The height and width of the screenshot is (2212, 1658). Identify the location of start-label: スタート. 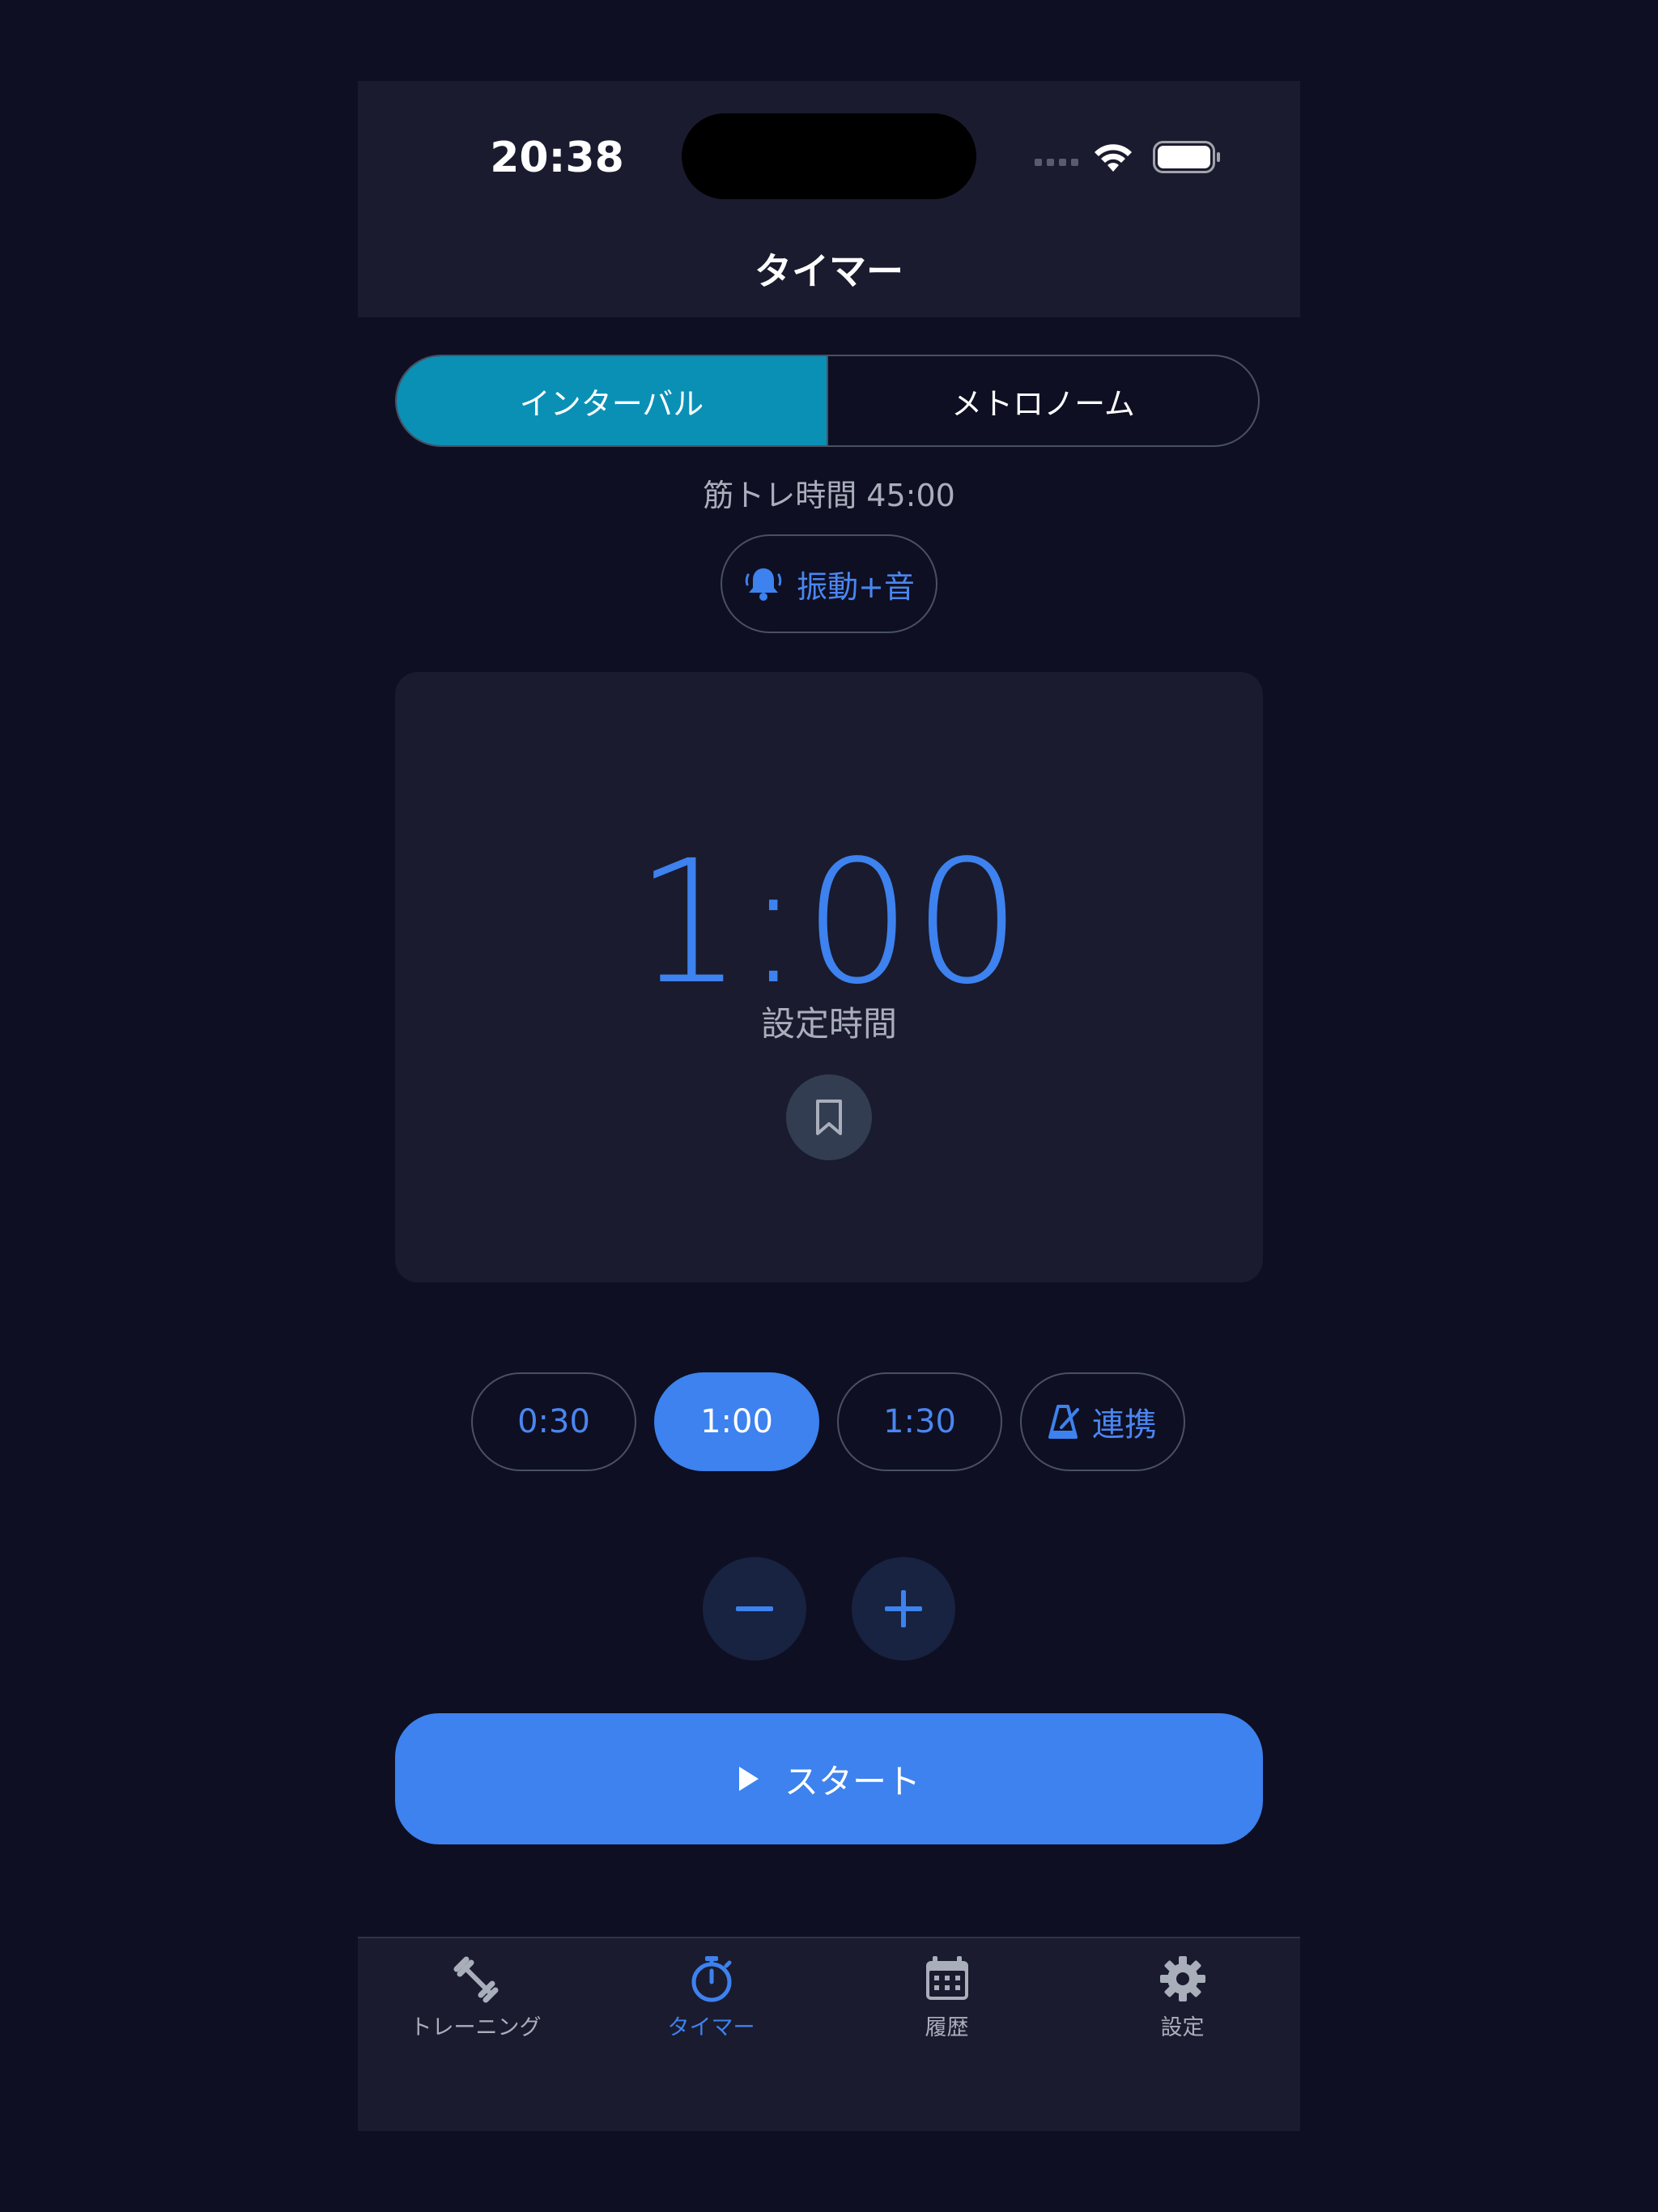
(852, 1781).